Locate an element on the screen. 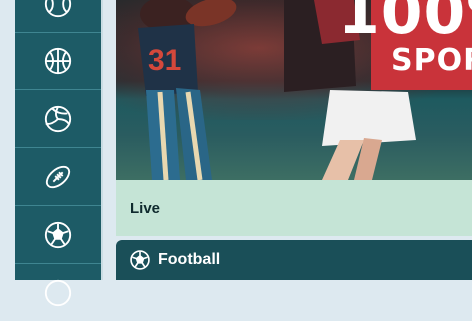 The image size is (472, 321). circle-icon is located at coordinates (58, 292).